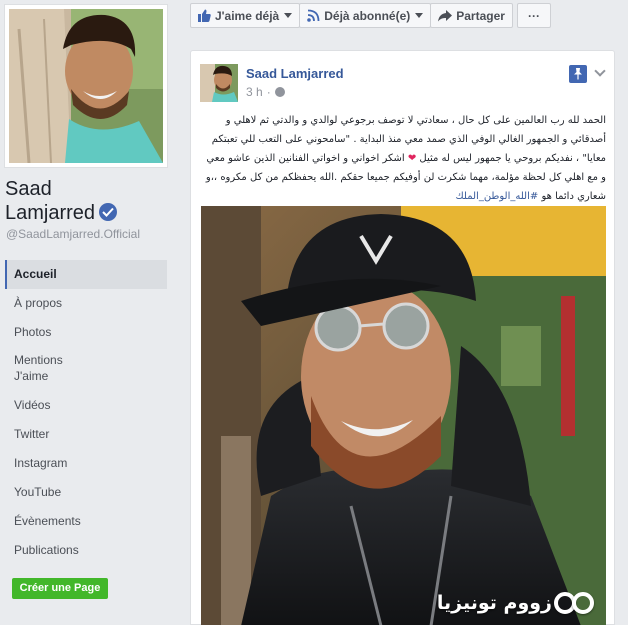 The width and height of the screenshot is (628, 625). What do you see at coordinates (412, 158) in the screenshot?
I see `heart-emoji: ❤` at bounding box center [412, 158].